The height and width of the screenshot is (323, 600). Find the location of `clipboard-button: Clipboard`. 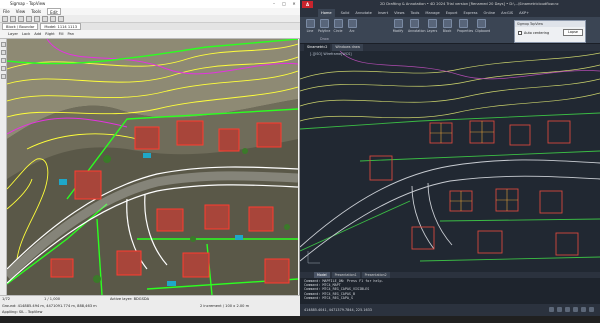

clipboard-button: Clipboard is located at coordinates (482, 26).